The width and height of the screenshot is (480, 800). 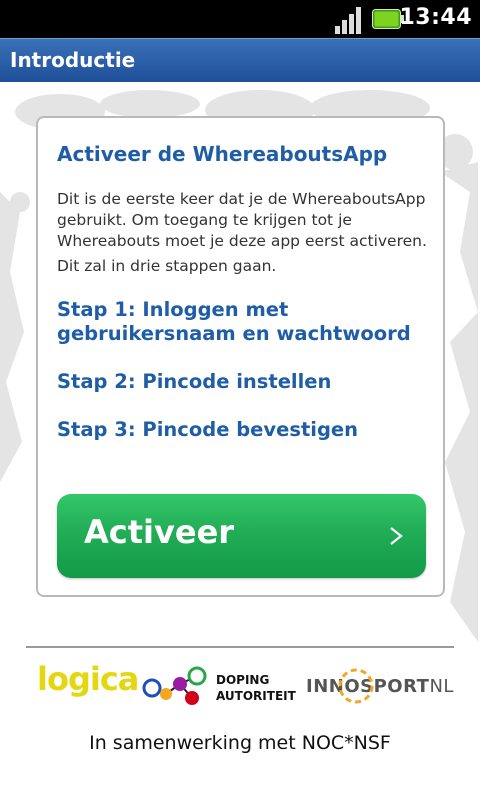 What do you see at coordinates (208, 429) in the screenshot?
I see `step-3-label: Stap 3: Pincode bevestigen` at bounding box center [208, 429].